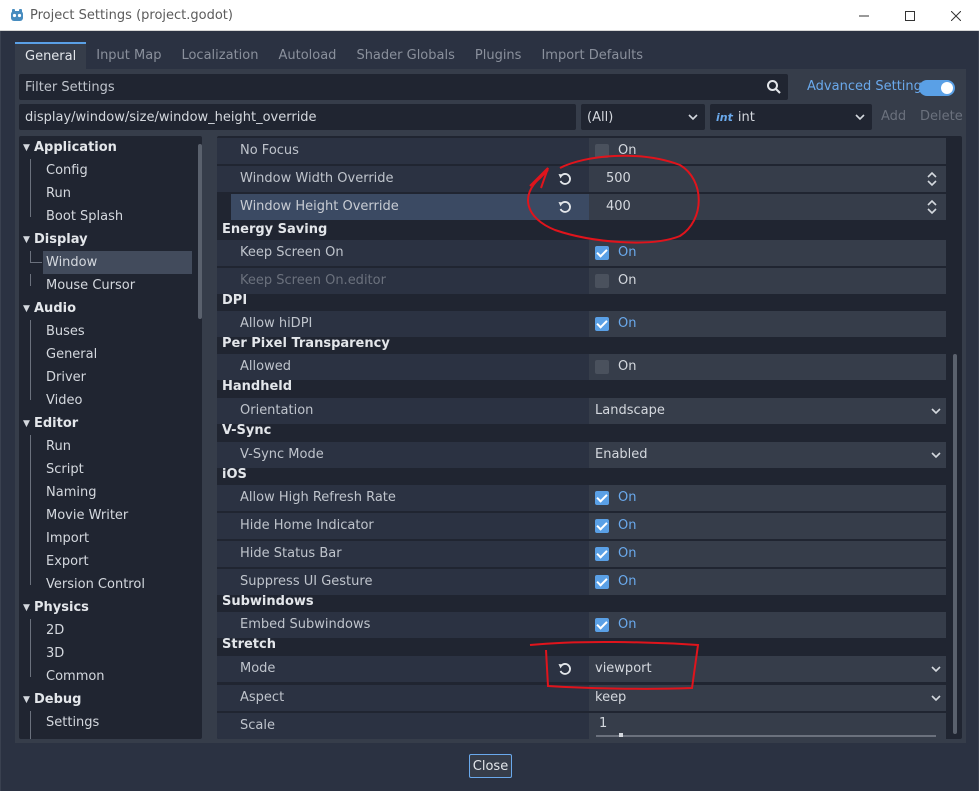  I want to click on slider-handle, so click(621, 735).